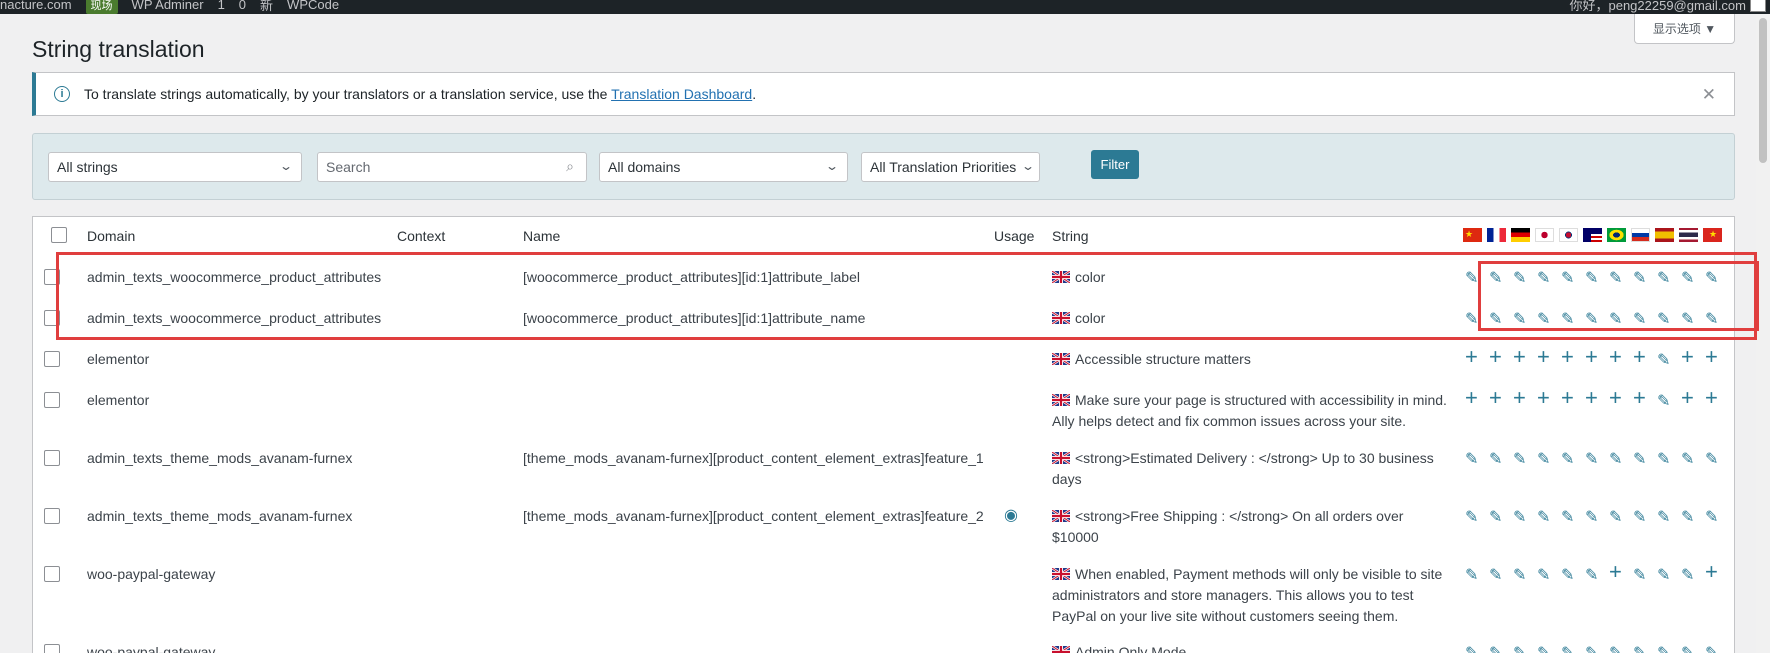 This screenshot has width=1770, height=653. Describe the element at coordinates (681, 94) in the screenshot. I see `translation-dashboard-link: Translation Dashboard` at that location.